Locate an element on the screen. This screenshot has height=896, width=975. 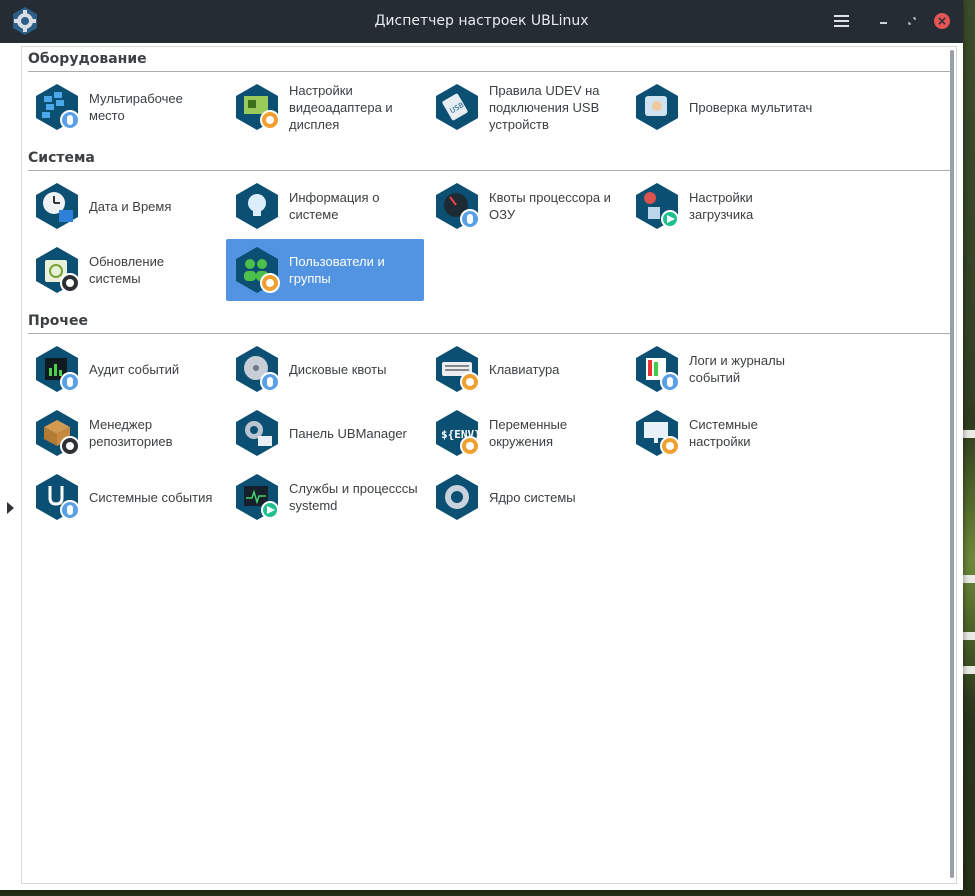
settings-item-monitor-settings: Системные настройки is located at coordinates (725, 433).